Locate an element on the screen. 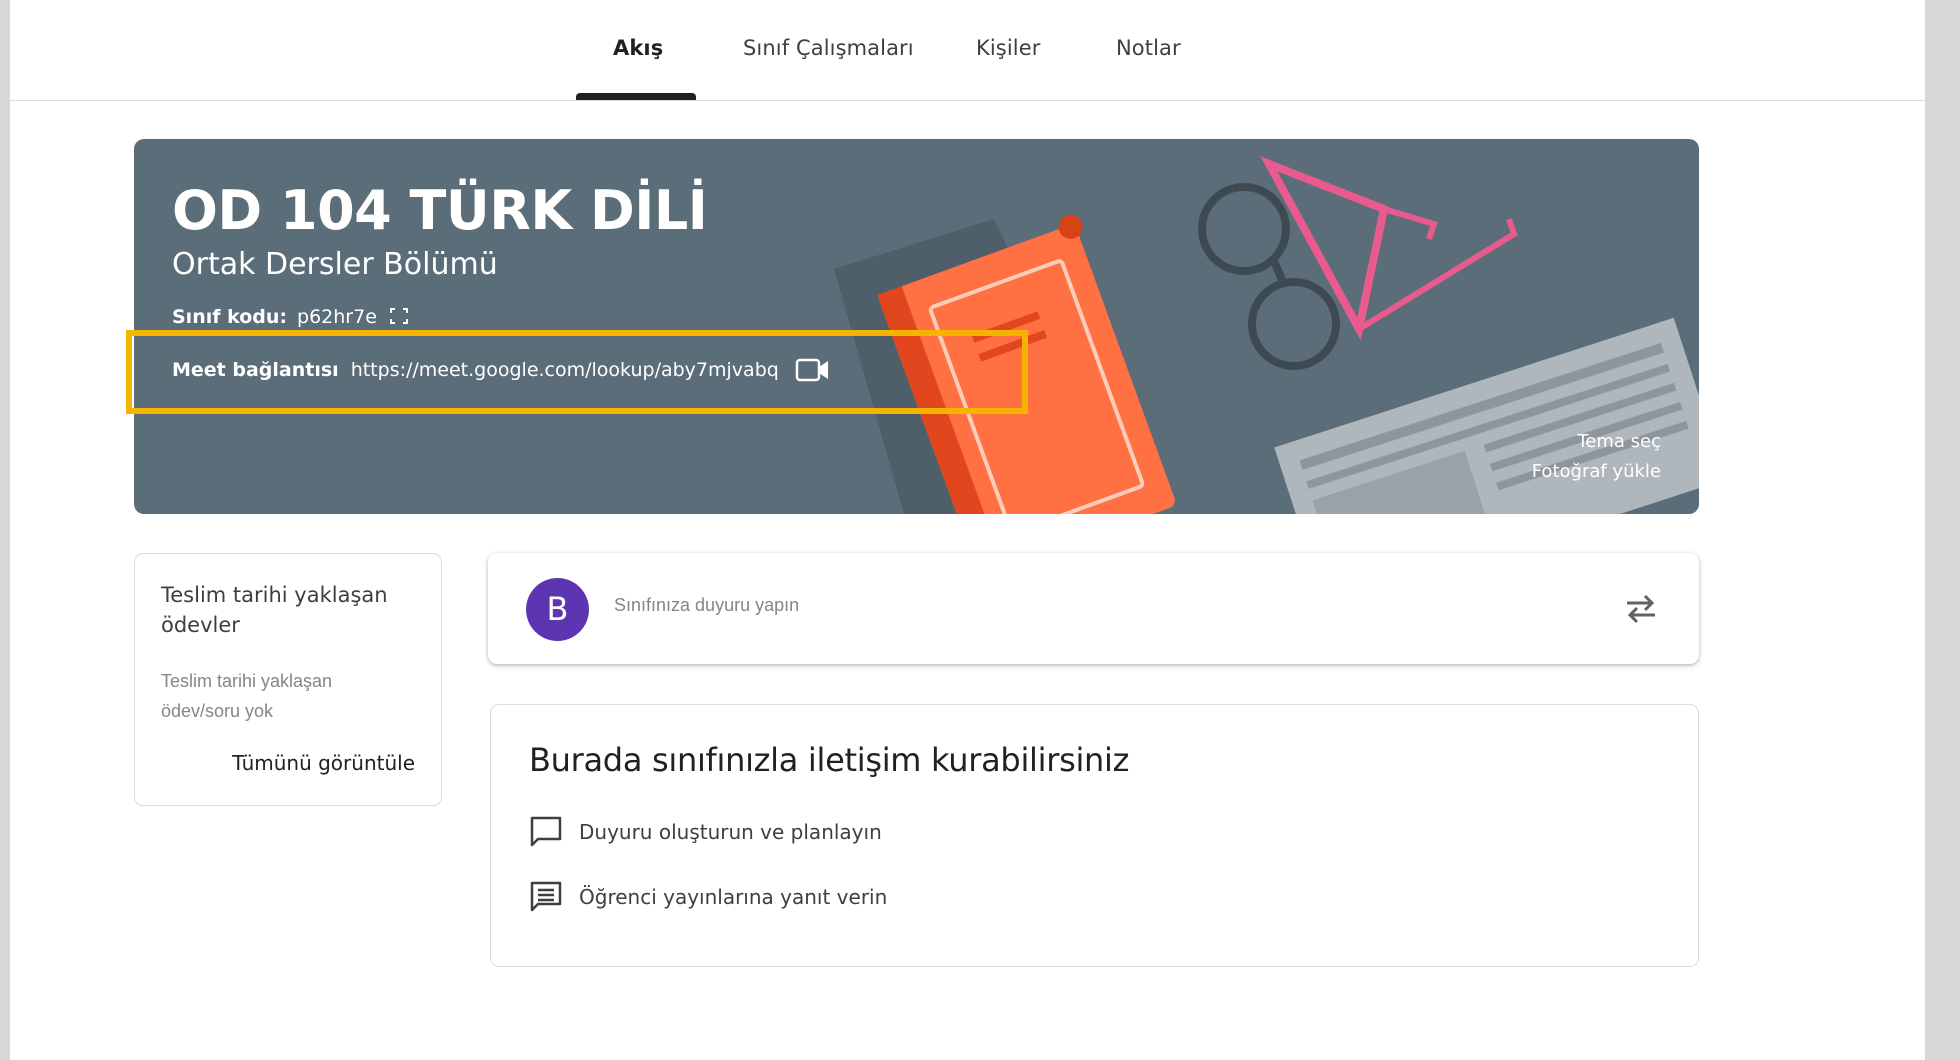 The height and width of the screenshot is (1060, 1960). info-item-respond-posts: Öğrenci yayınlarına yanıt verin is located at coordinates (708, 897).